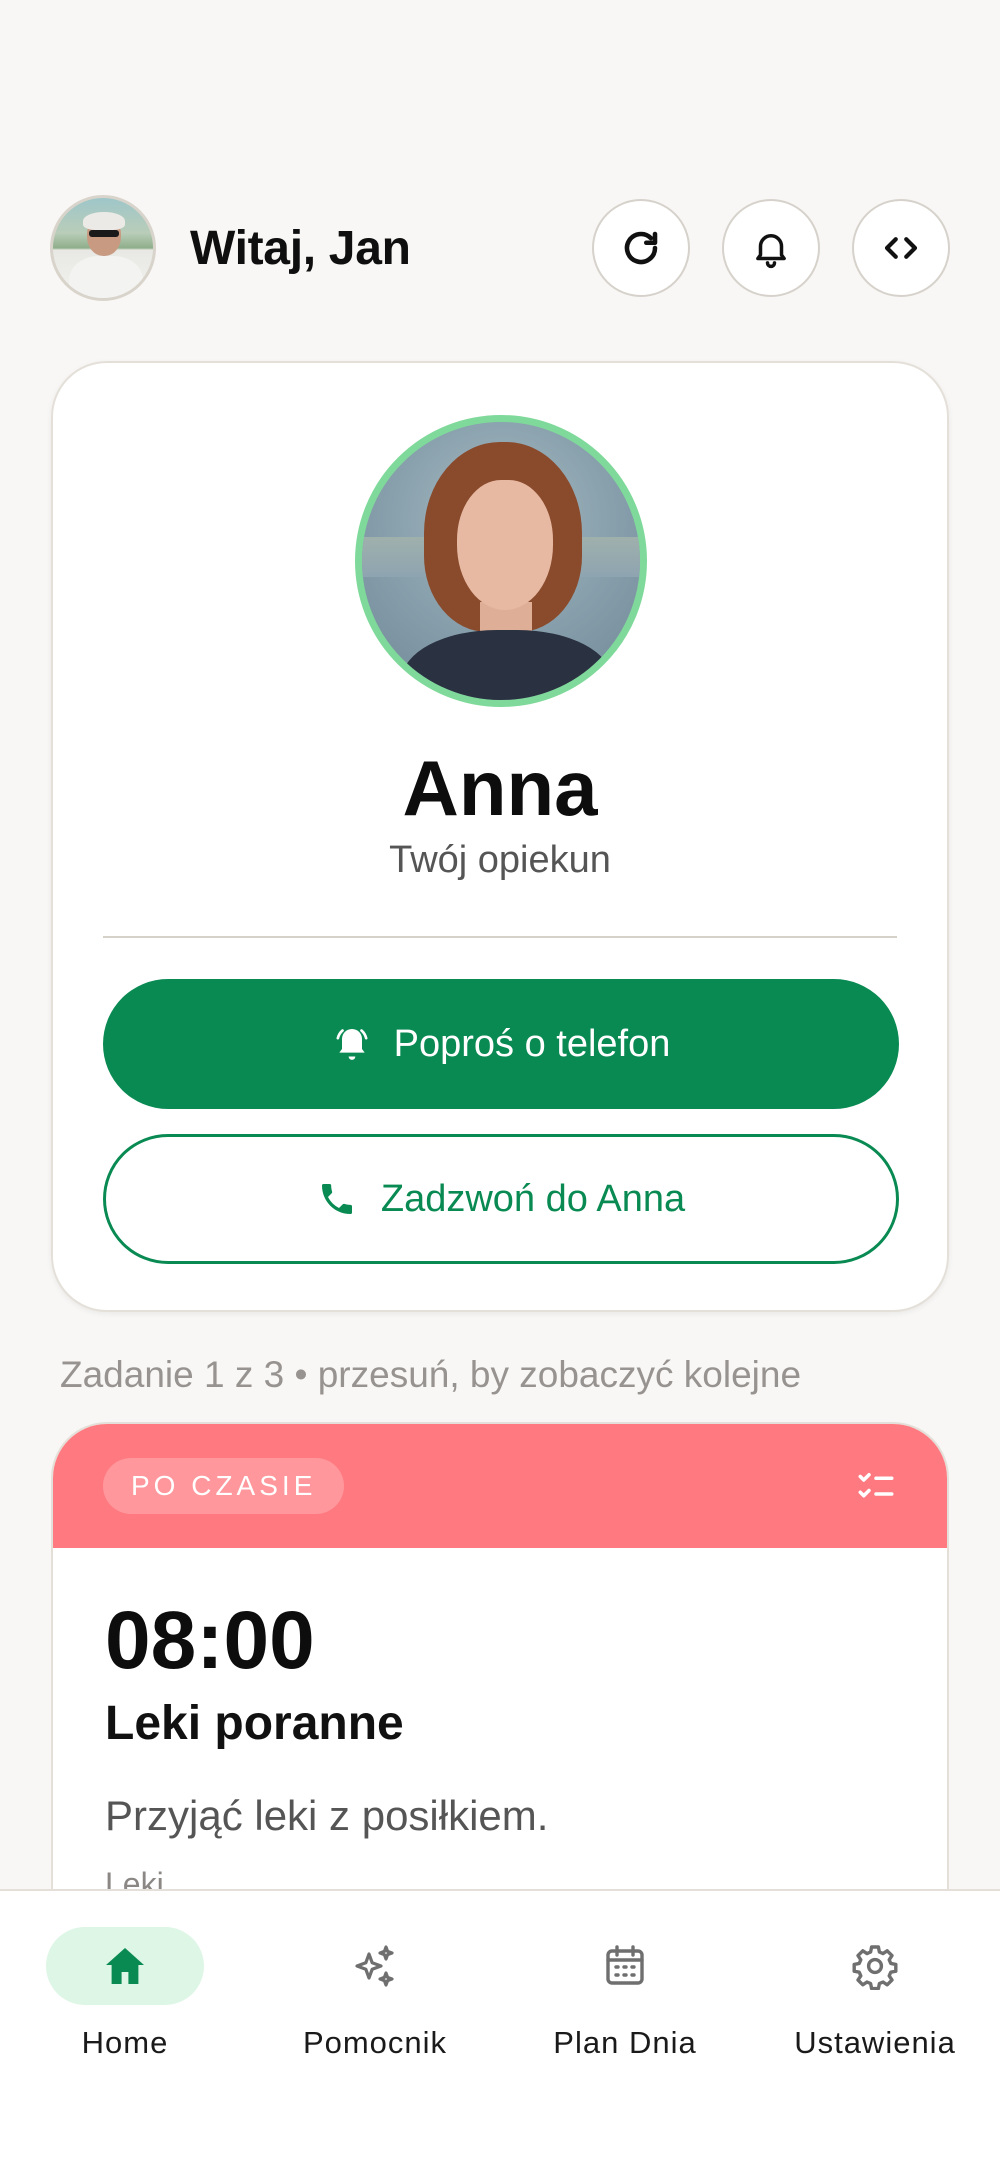 The height and width of the screenshot is (2174, 1000). What do you see at coordinates (327, 1815) in the screenshot?
I see `task-description: Przyjąć leki z posiłkiem.` at bounding box center [327, 1815].